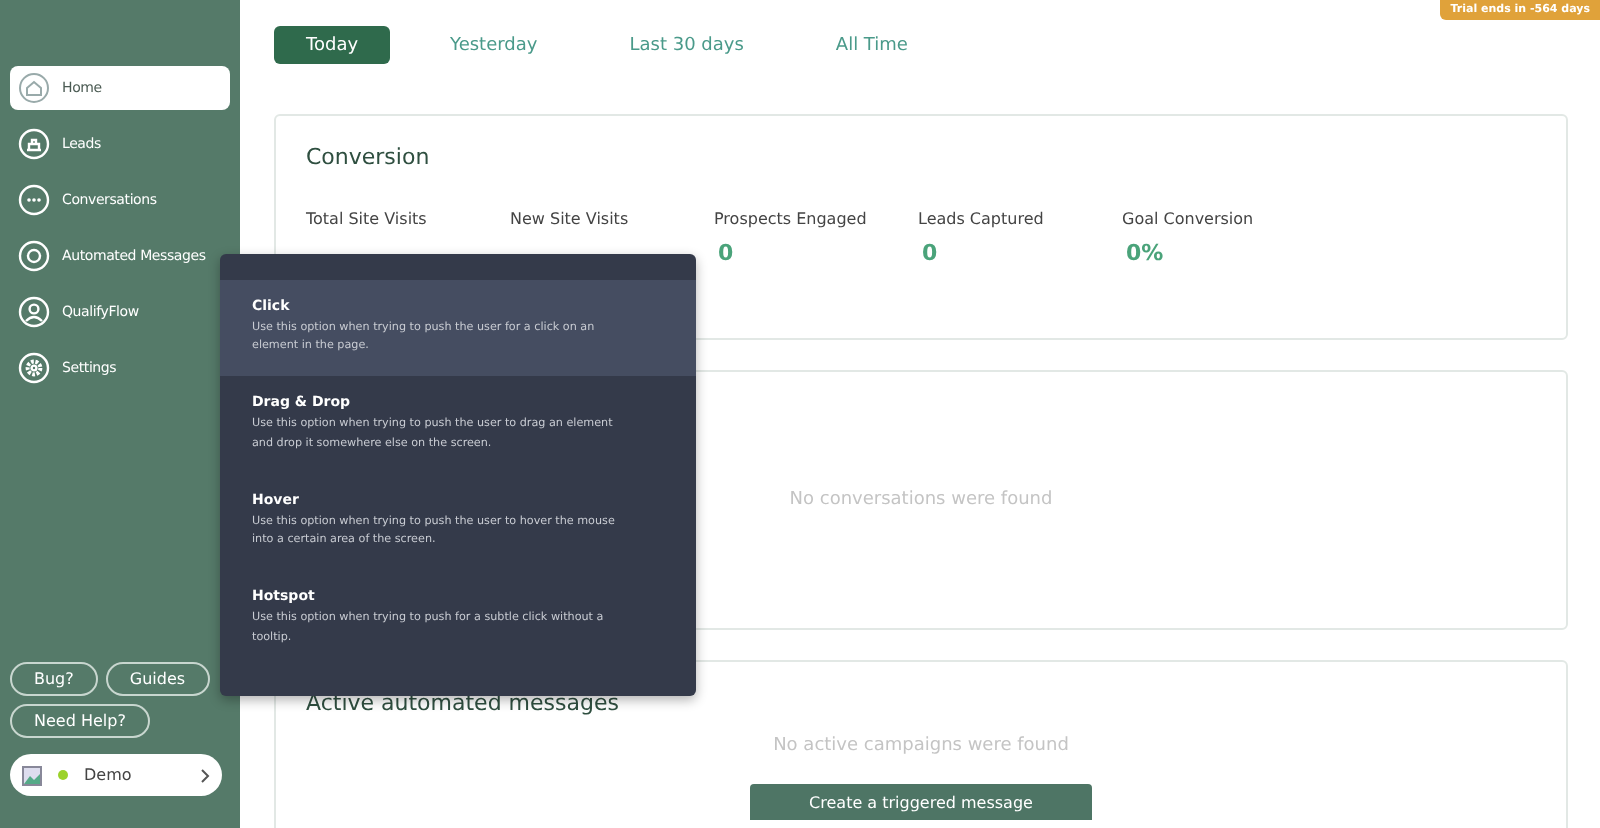  What do you see at coordinates (494, 45) in the screenshot?
I see `date-tab: Yesterday` at bounding box center [494, 45].